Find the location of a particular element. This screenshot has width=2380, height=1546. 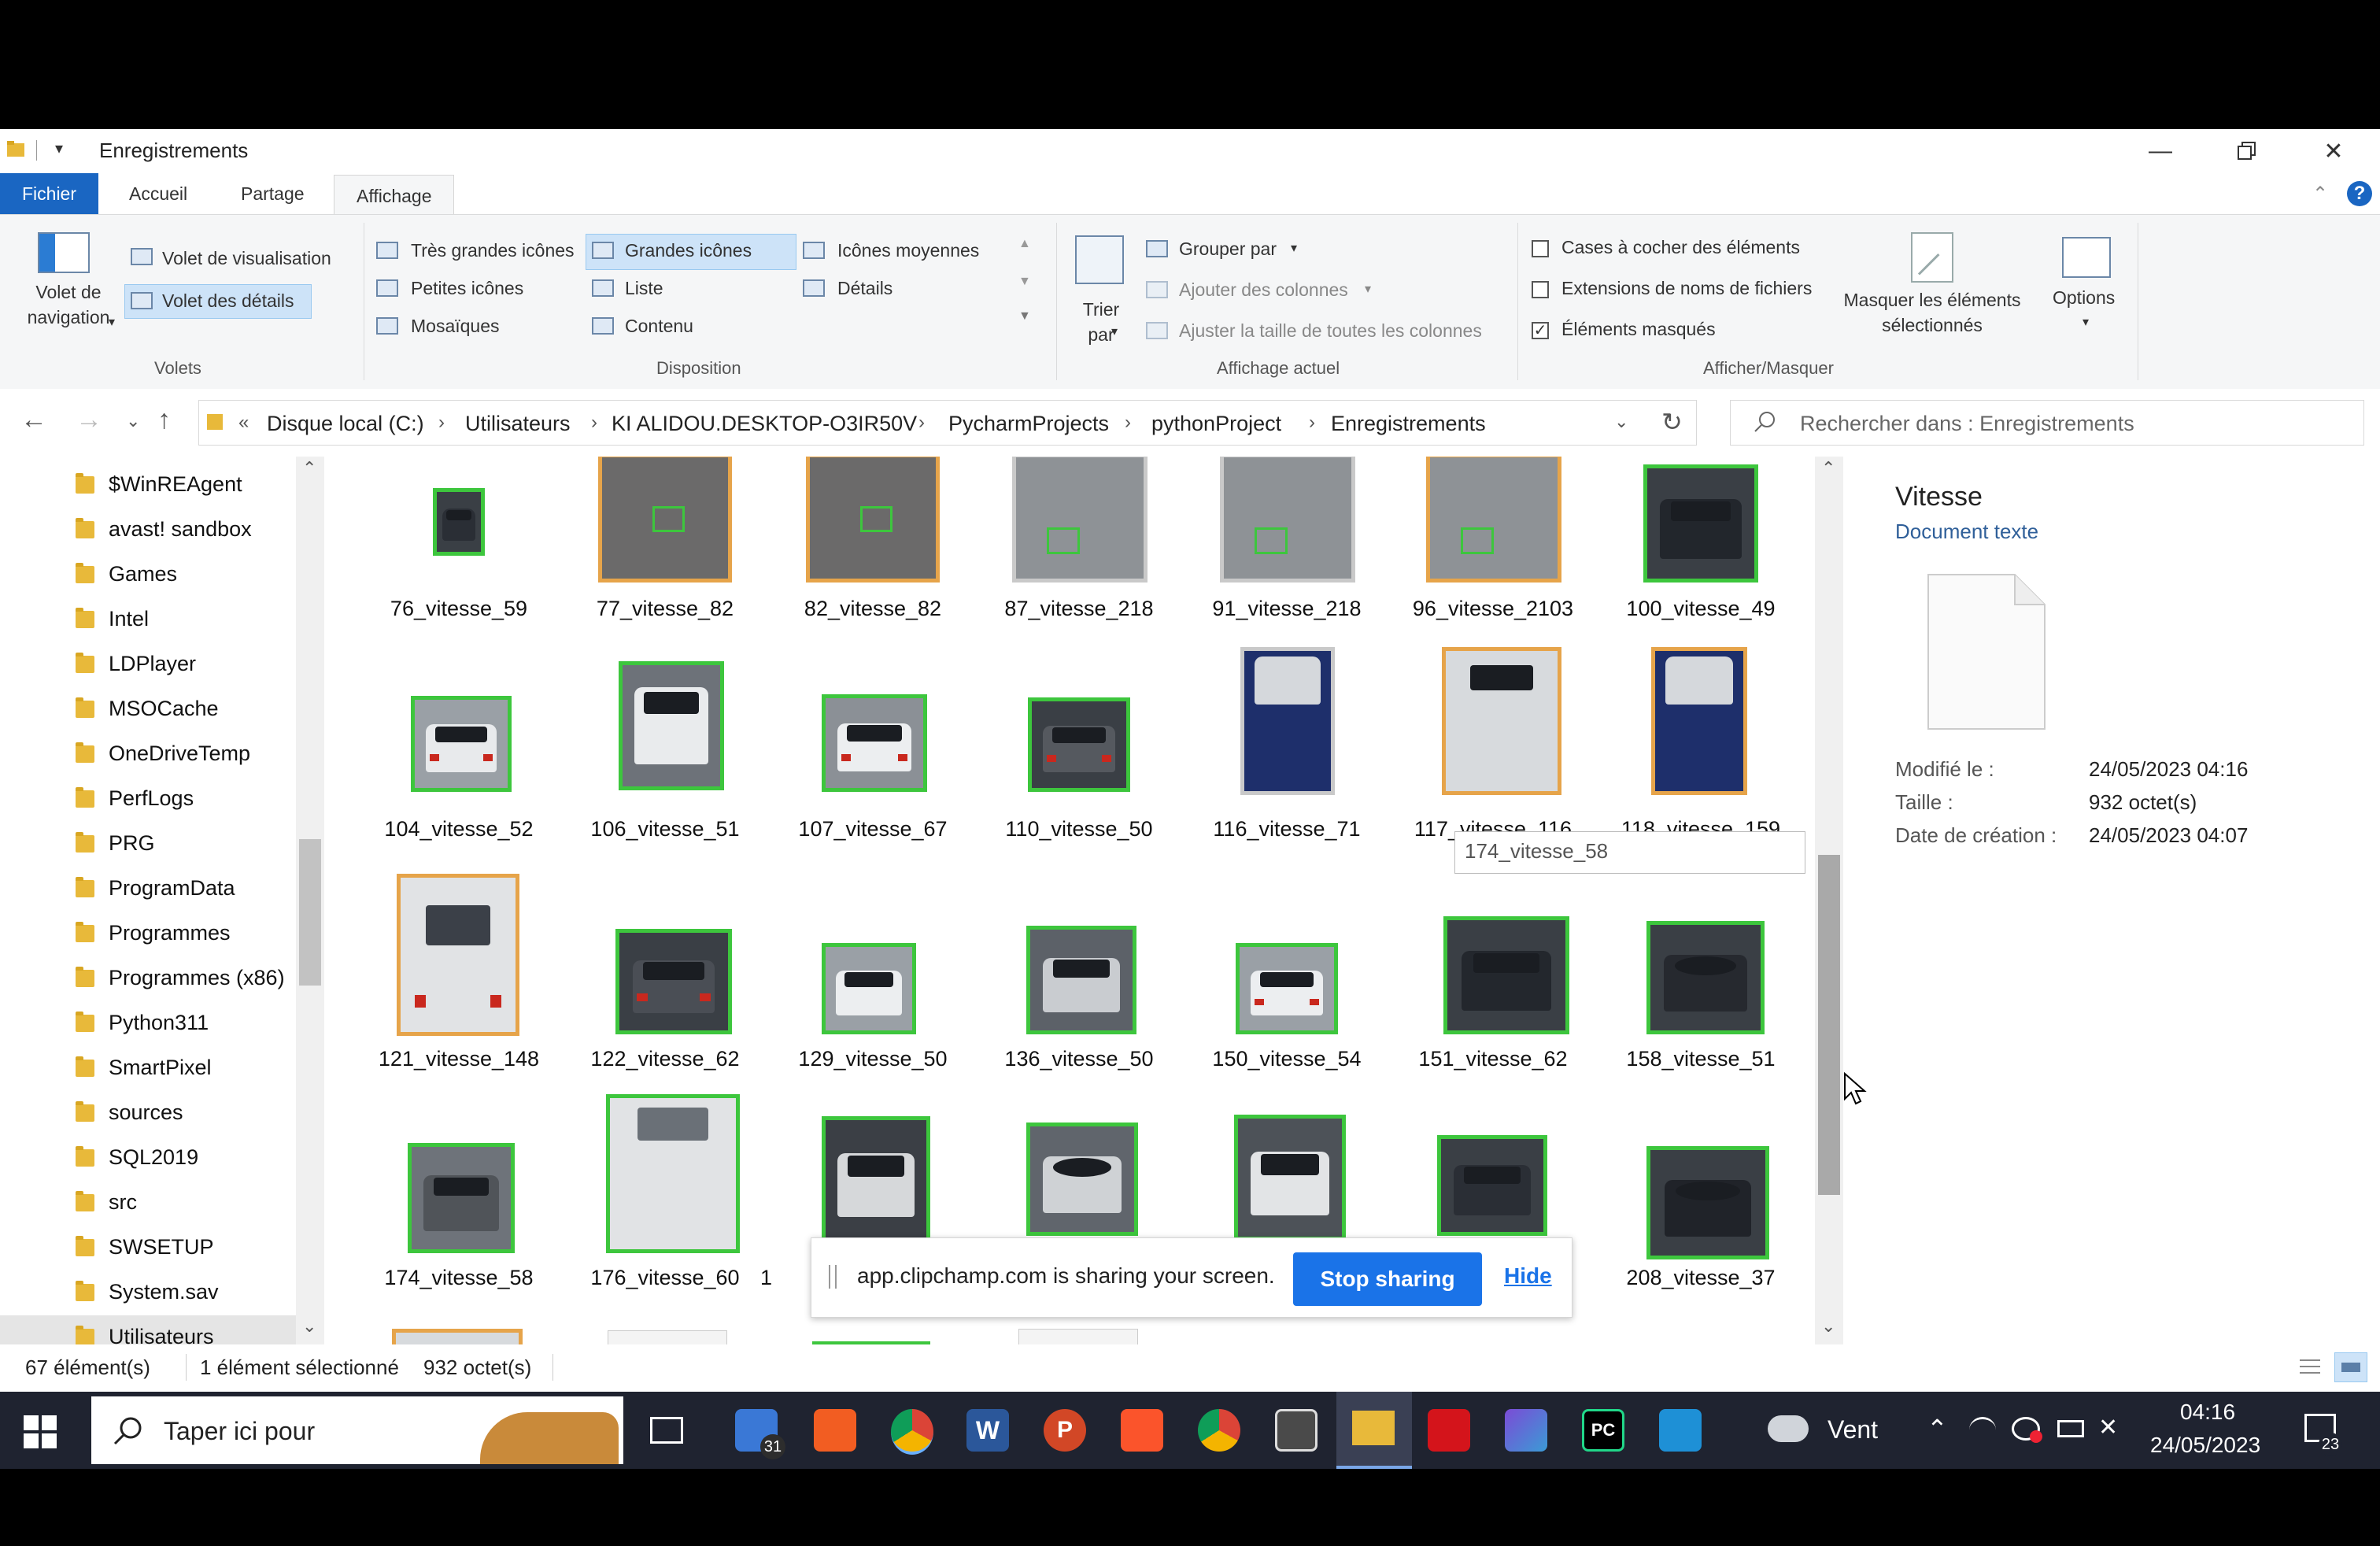

breadcrumb-enregistrements: Enregistrements is located at coordinates (1408, 424).